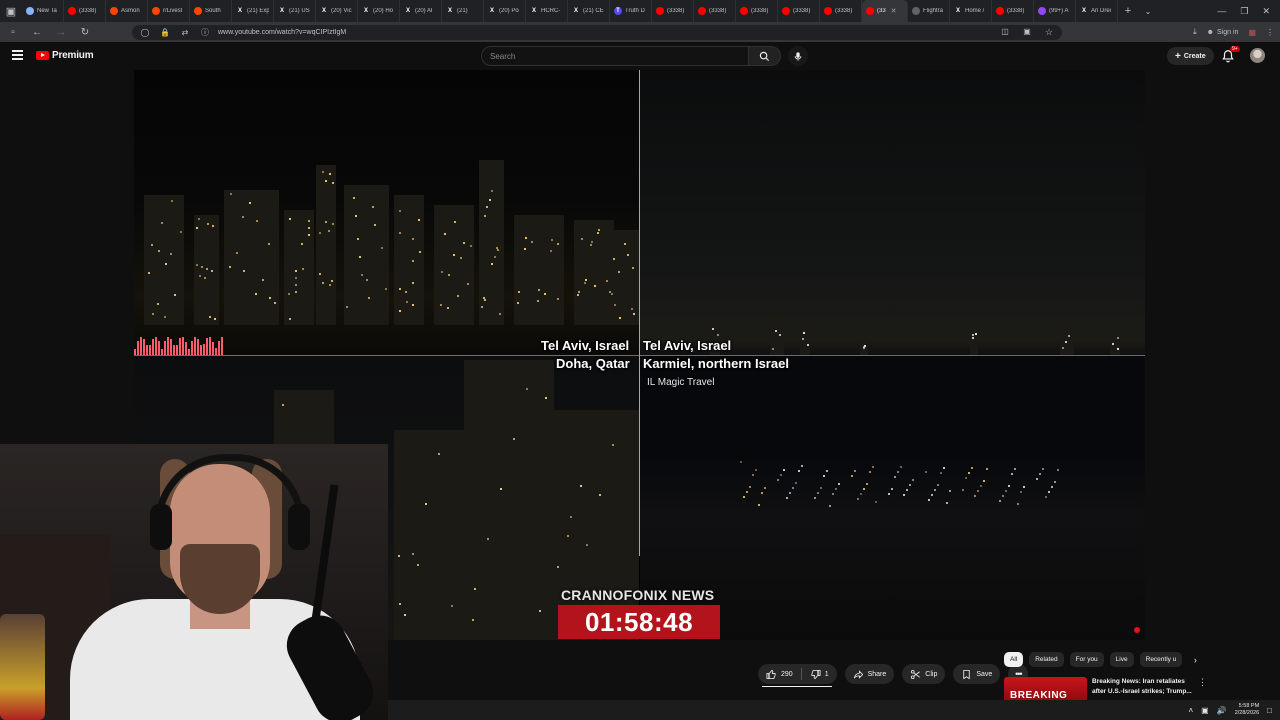 The width and height of the screenshot is (1280, 720). What do you see at coordinates (1049, 32) in the screenshot?
I see `bookmark-star-icon: ☆` at bounding box center [1049, 32].